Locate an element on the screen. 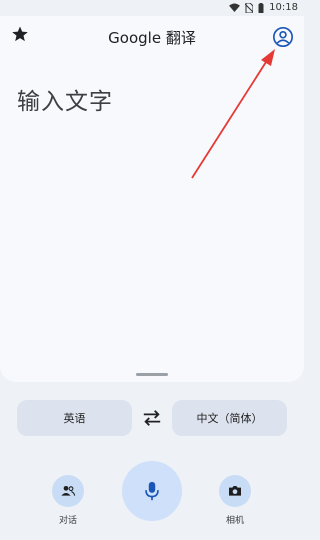  conversation-button is located at coordinates (68, 491).